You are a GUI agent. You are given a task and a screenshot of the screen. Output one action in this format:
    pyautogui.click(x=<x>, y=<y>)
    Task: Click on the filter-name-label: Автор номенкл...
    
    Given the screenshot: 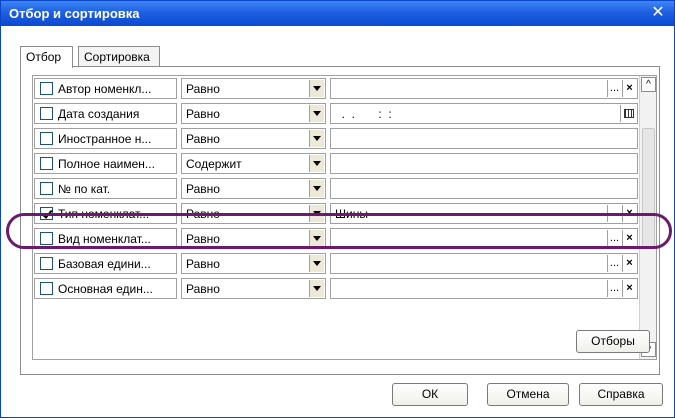 What is the action you would take?
    pyautogui.click(x=105, y=89)
    